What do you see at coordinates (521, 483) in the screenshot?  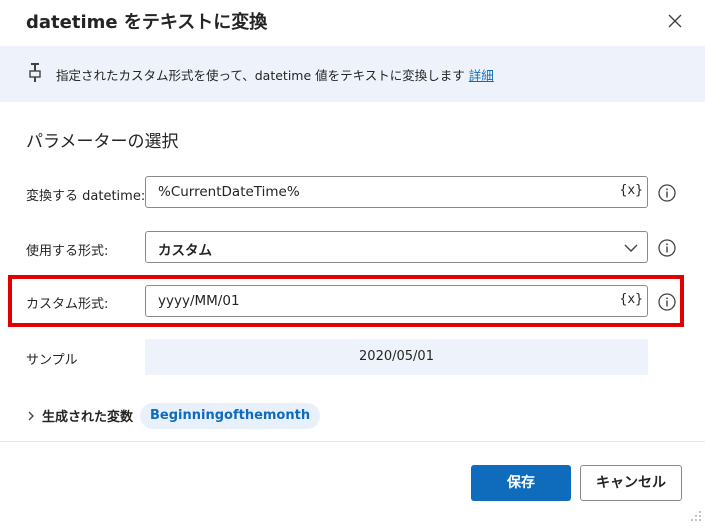 I see `save-button: 保存` at bounding box center [521, 483].